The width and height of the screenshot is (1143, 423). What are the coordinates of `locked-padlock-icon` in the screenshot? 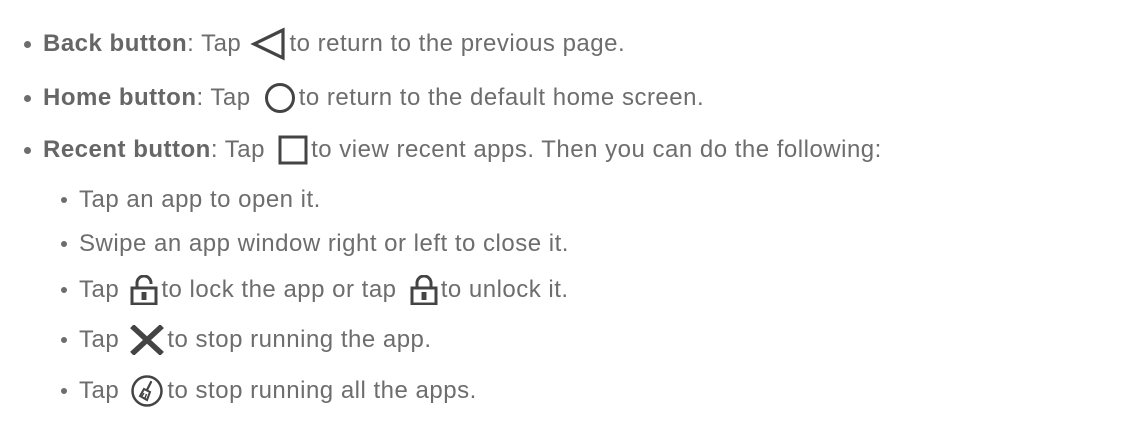 It's located at (424, 290).